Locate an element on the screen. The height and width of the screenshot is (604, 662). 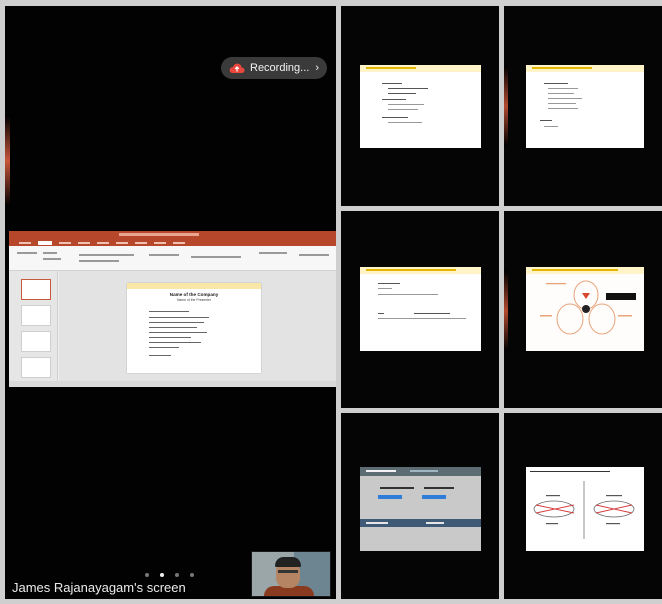
recording-indicator: Recording... › is located at coordinates (274, 68).